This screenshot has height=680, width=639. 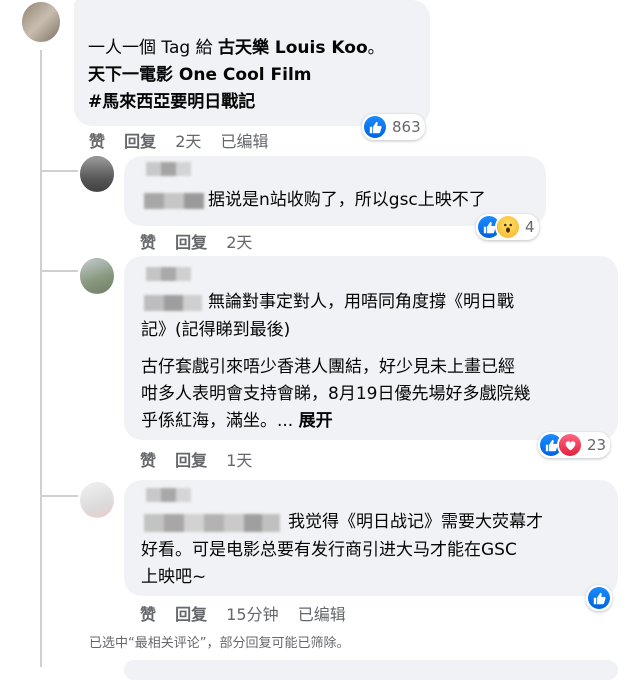 I want to click on next-comment-bubble, so click(x=371, y=670).